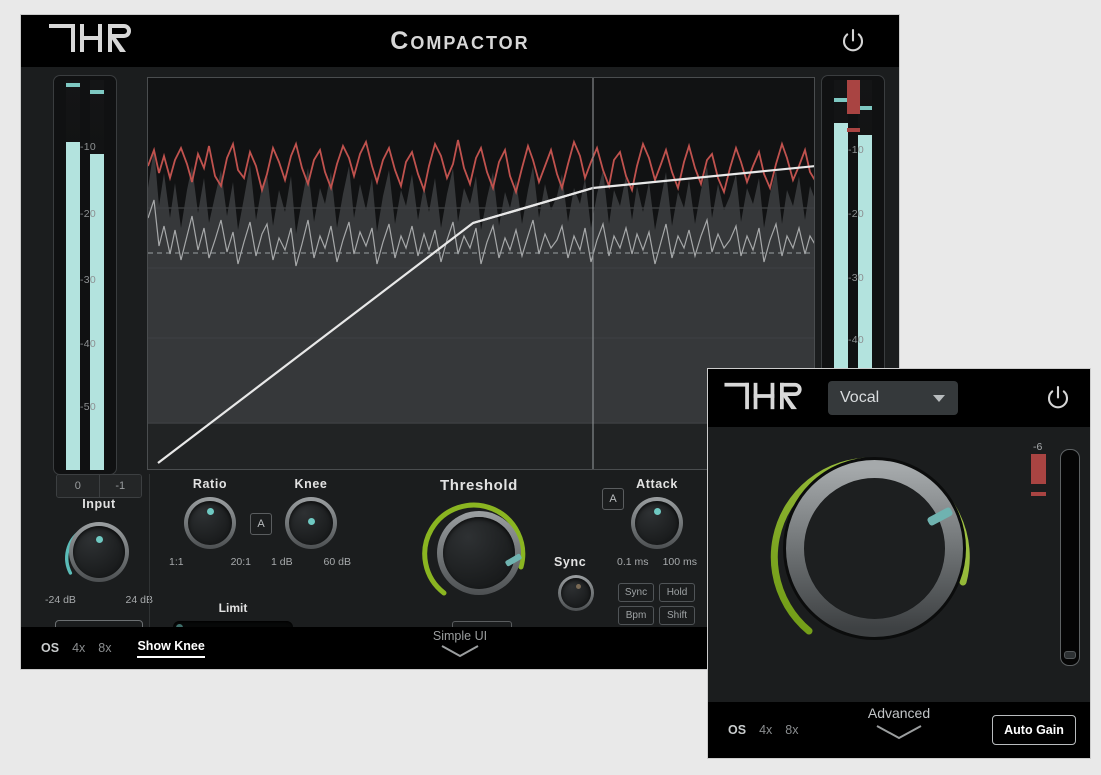  I want to click on ratio-knob, so click(210, 523).